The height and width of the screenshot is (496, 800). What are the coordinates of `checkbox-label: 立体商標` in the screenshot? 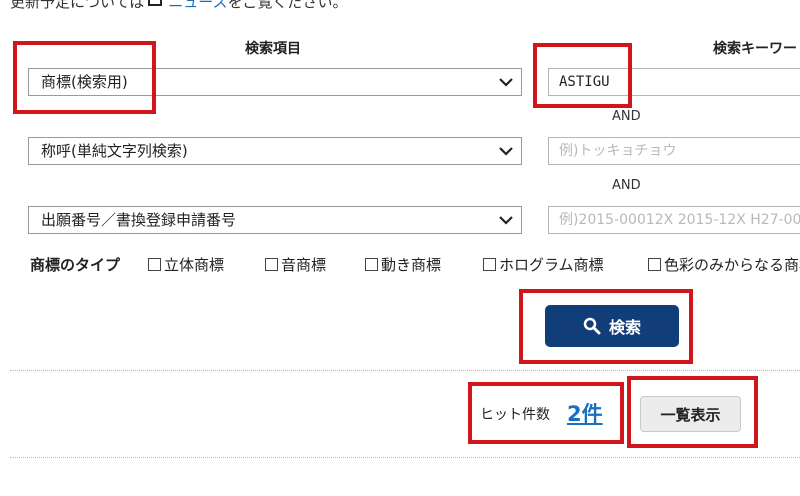 It's located at (194, 265).